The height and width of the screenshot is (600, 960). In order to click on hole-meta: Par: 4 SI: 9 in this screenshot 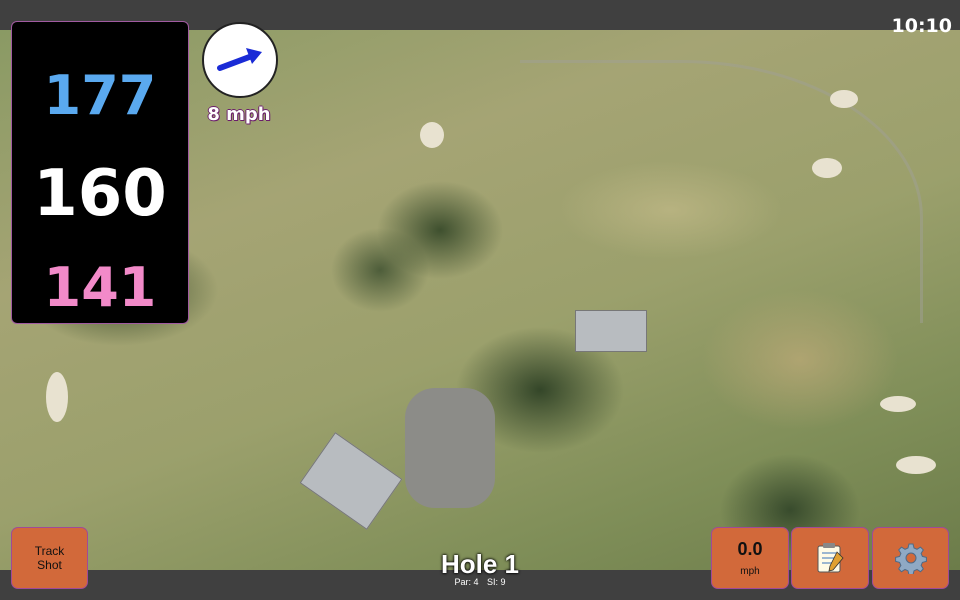, I will do `click(480, 582)`.